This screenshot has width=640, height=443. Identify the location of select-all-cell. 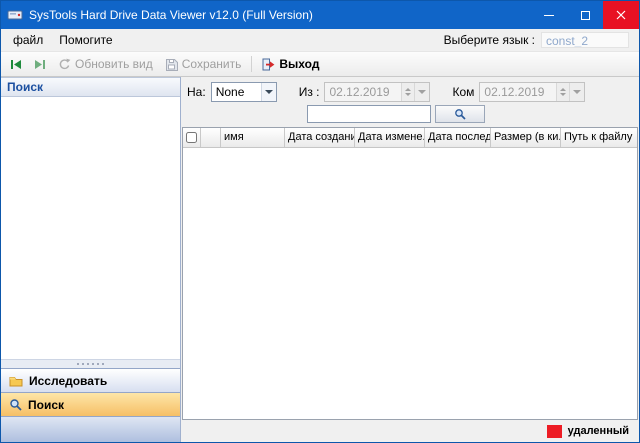
(192, 137).